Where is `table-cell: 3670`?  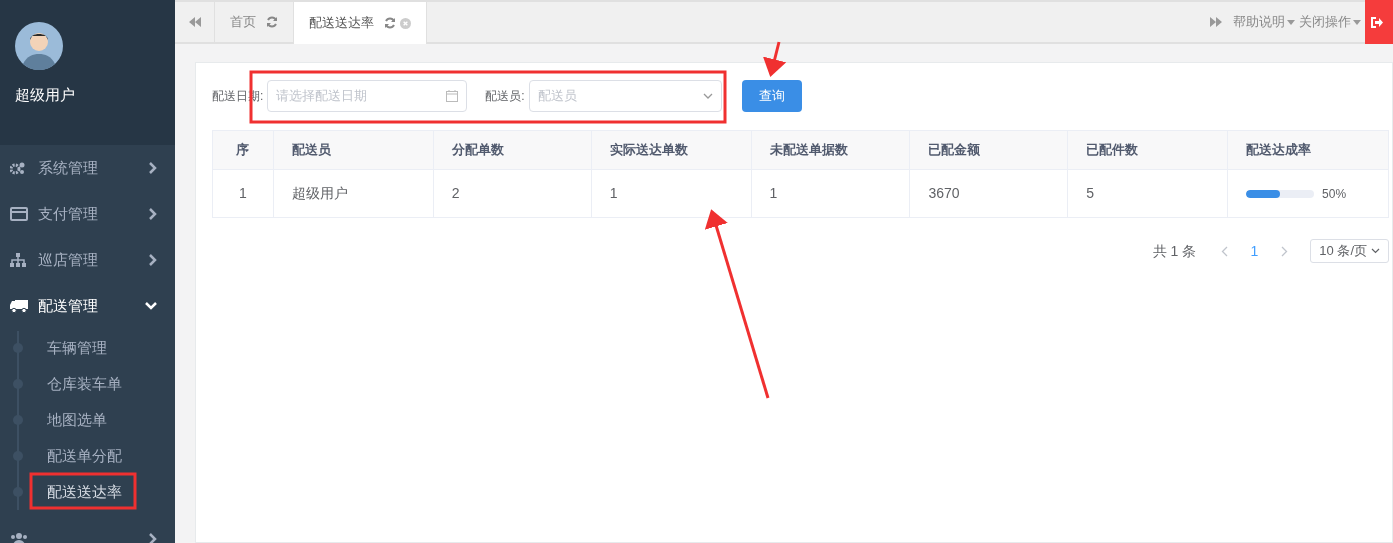
table-cell: 3670 is located at coordinates (989, 193).